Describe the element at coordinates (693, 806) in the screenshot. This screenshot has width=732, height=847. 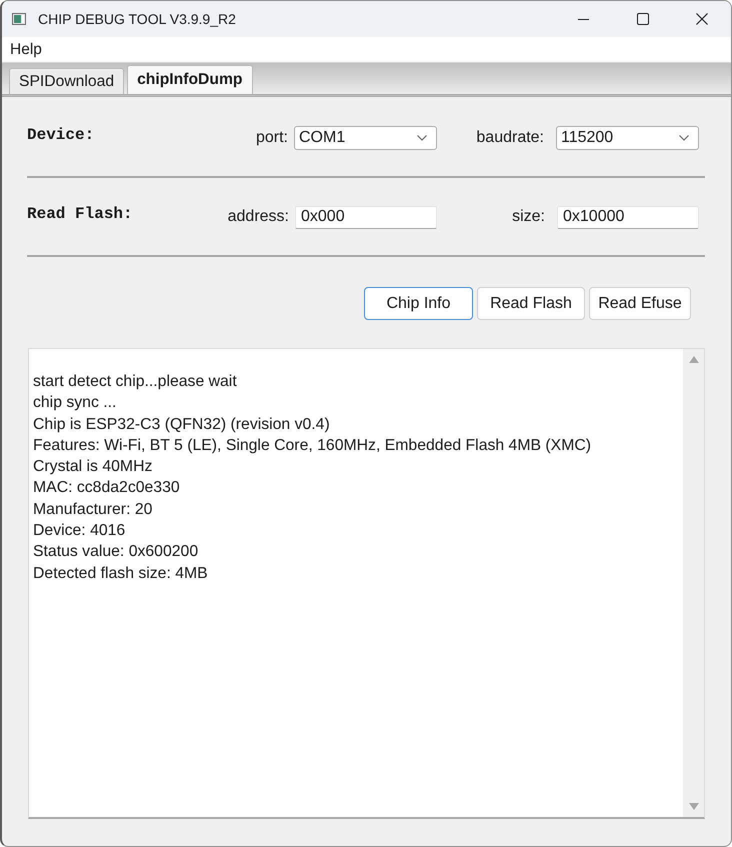
I see `scroll-down-icon` at that location.